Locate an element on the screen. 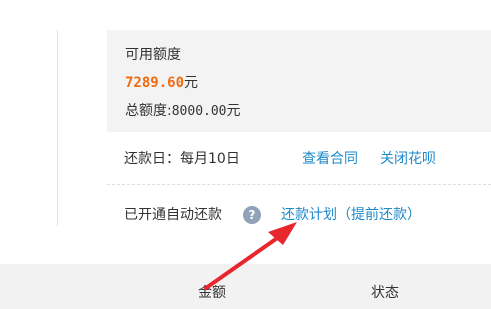 The height and width of the screenshot is (309, 491). repayment-plan-link: 还款计划（提前还款） is located at coordinates (351, 214).